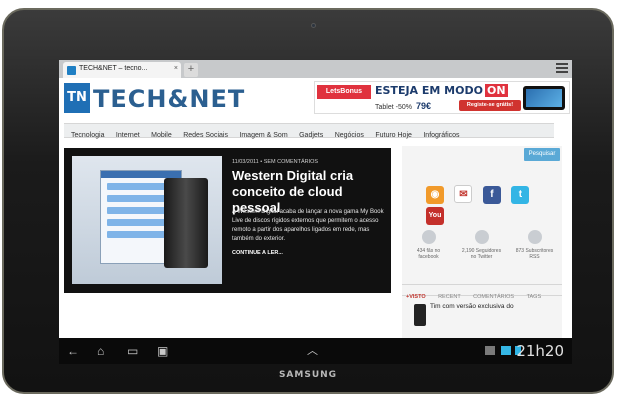  I want to click on email-icon: ✉, so click(463, 194).